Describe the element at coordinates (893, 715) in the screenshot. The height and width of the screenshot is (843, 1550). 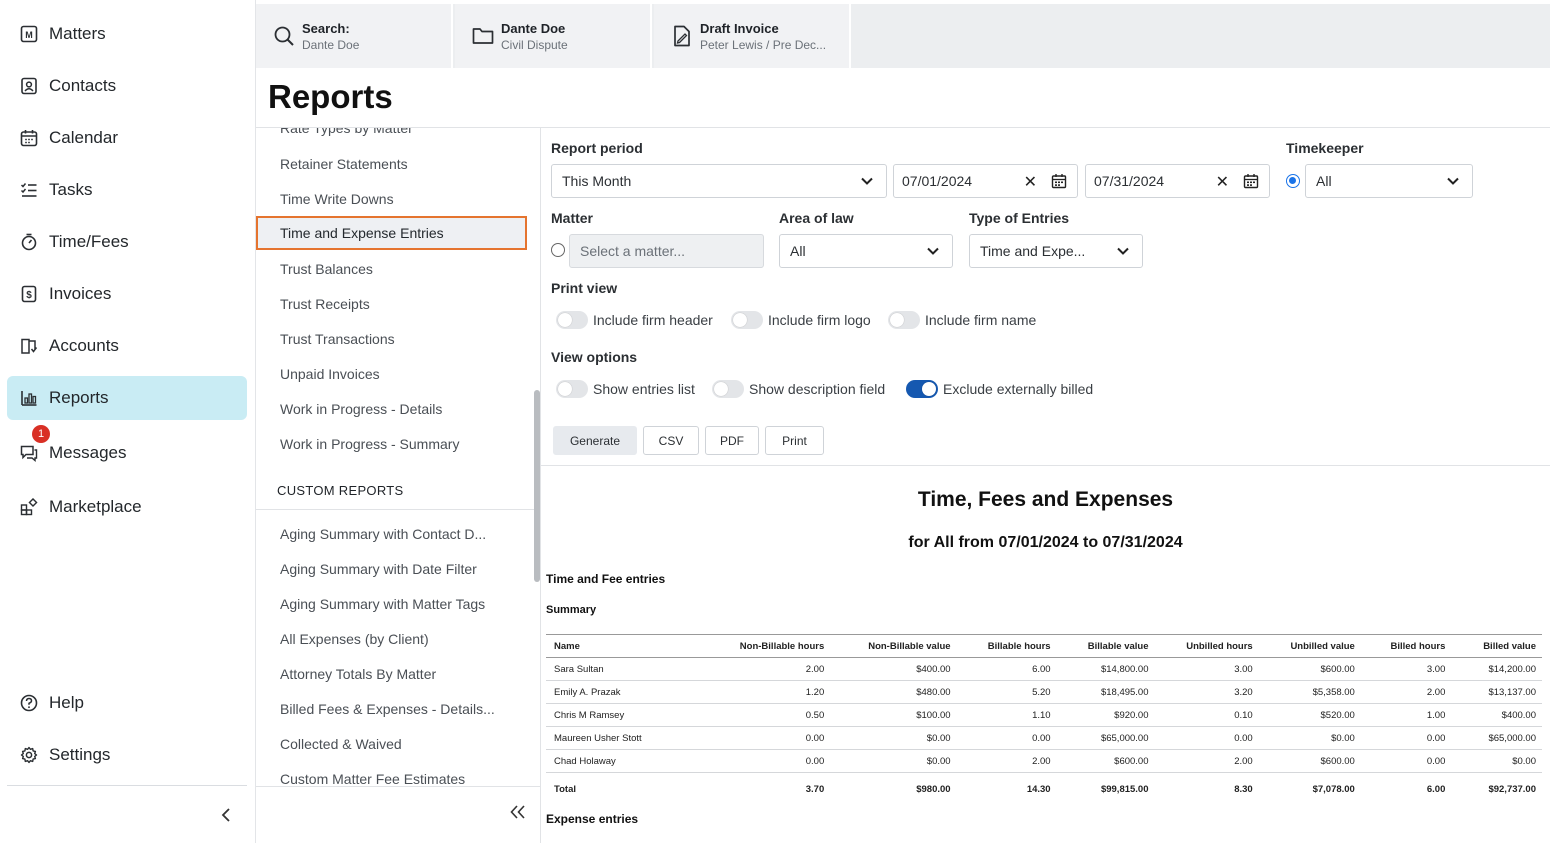
I see `cell: $100.00` at that location.